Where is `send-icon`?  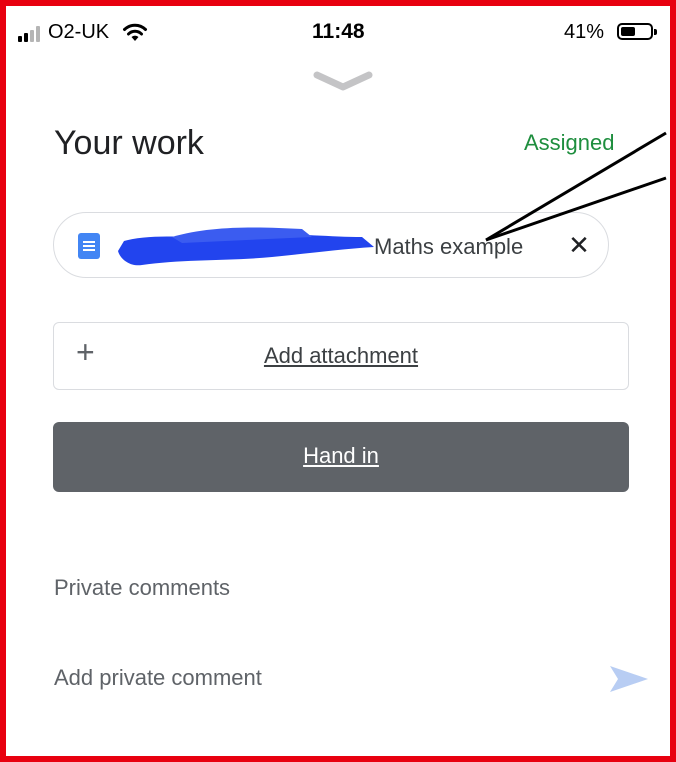 send-icon is located at coordinates (629, 679).